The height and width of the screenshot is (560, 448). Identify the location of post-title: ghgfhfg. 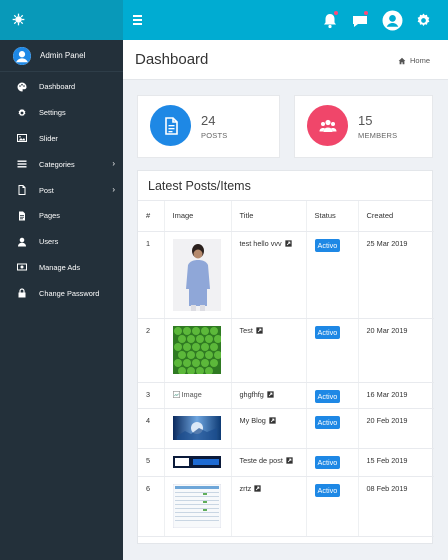
(251, 394).